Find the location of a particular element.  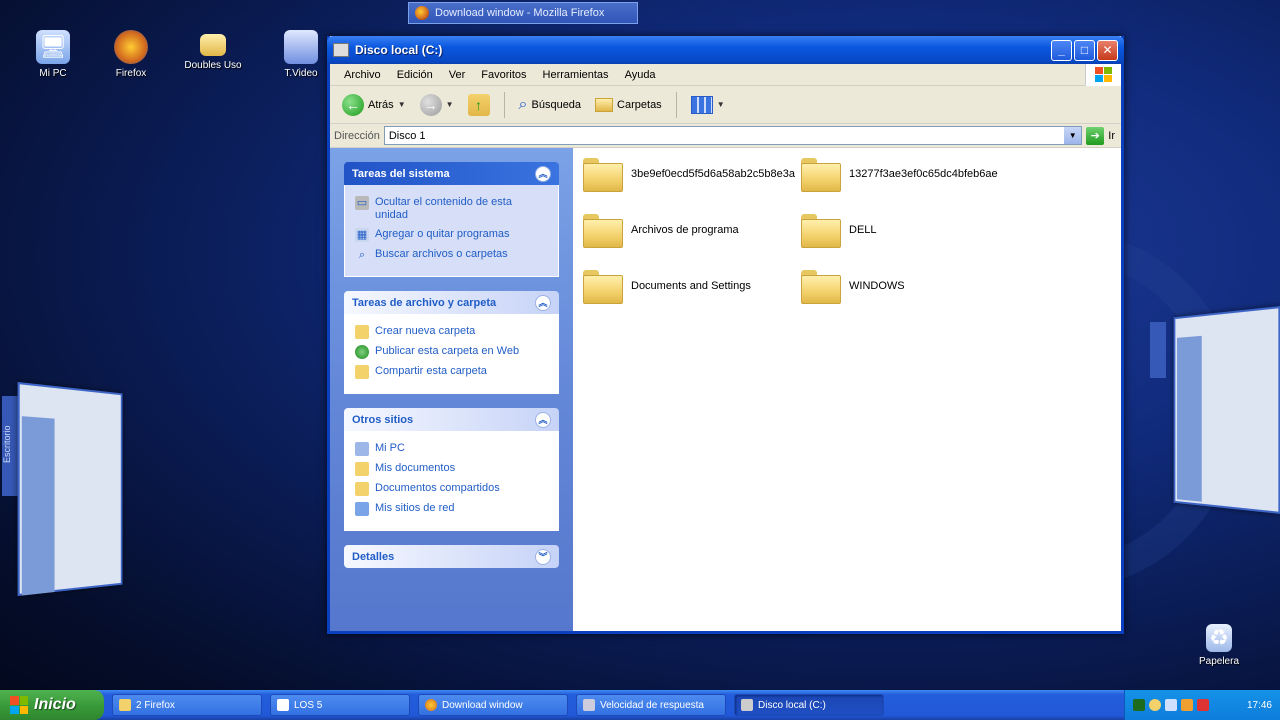

panel-header: Otros sitios ︽ is located at coordinates (451, 419).